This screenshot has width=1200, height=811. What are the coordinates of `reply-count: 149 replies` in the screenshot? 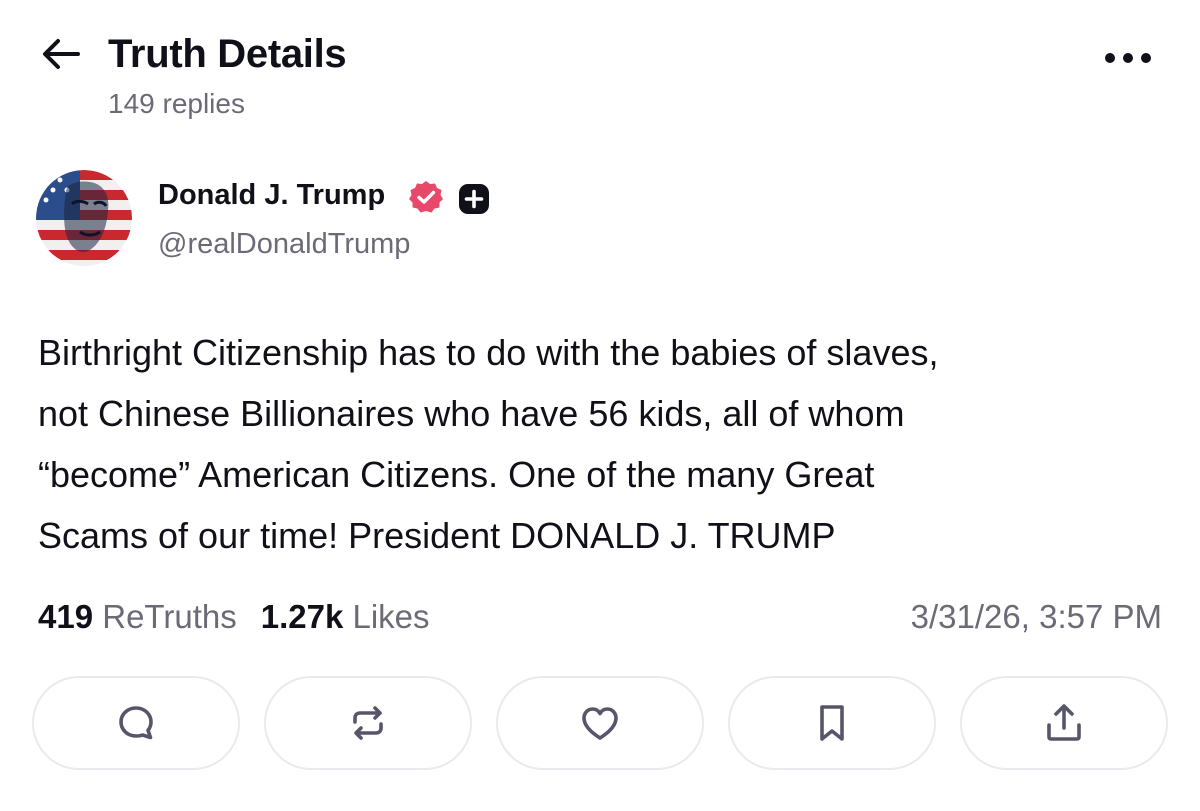 It's located at (176, 103).